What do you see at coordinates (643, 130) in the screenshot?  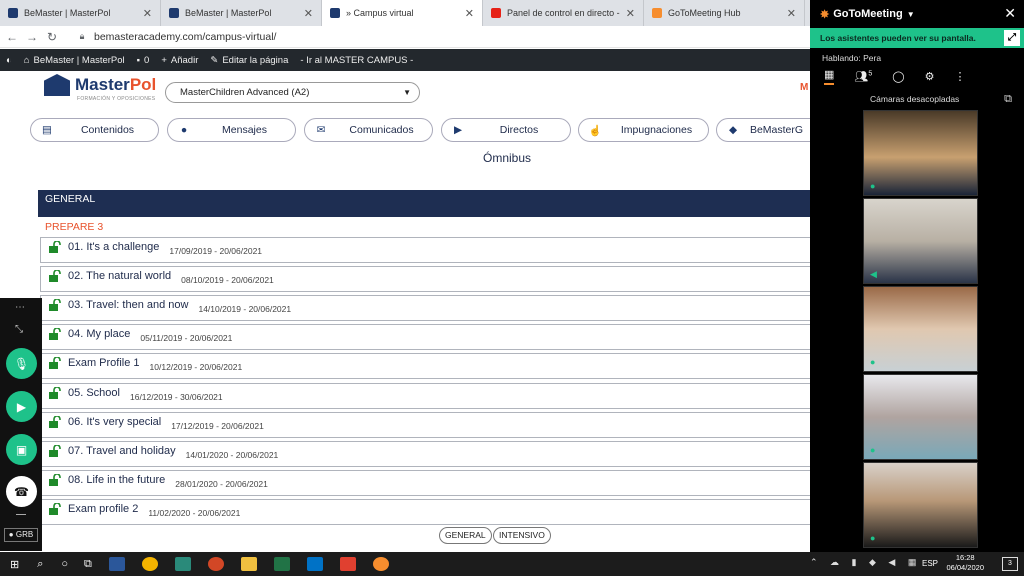 I see `nav-button-impugnaciones: ☝ Impugnaciones` at bounding box center [643, 130].